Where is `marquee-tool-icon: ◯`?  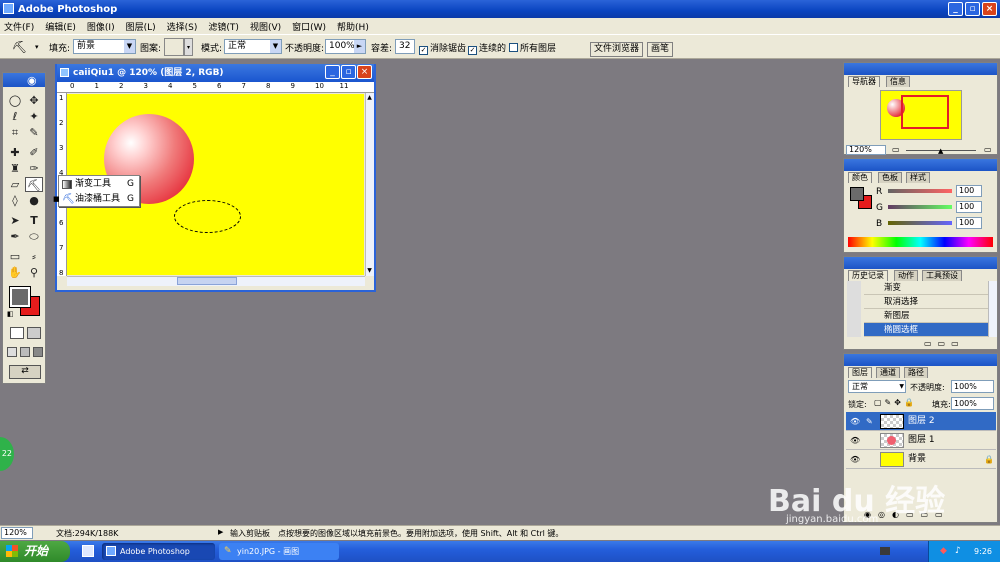 marquee-tool-icon: ◯ is located at coordinates (15, 100).